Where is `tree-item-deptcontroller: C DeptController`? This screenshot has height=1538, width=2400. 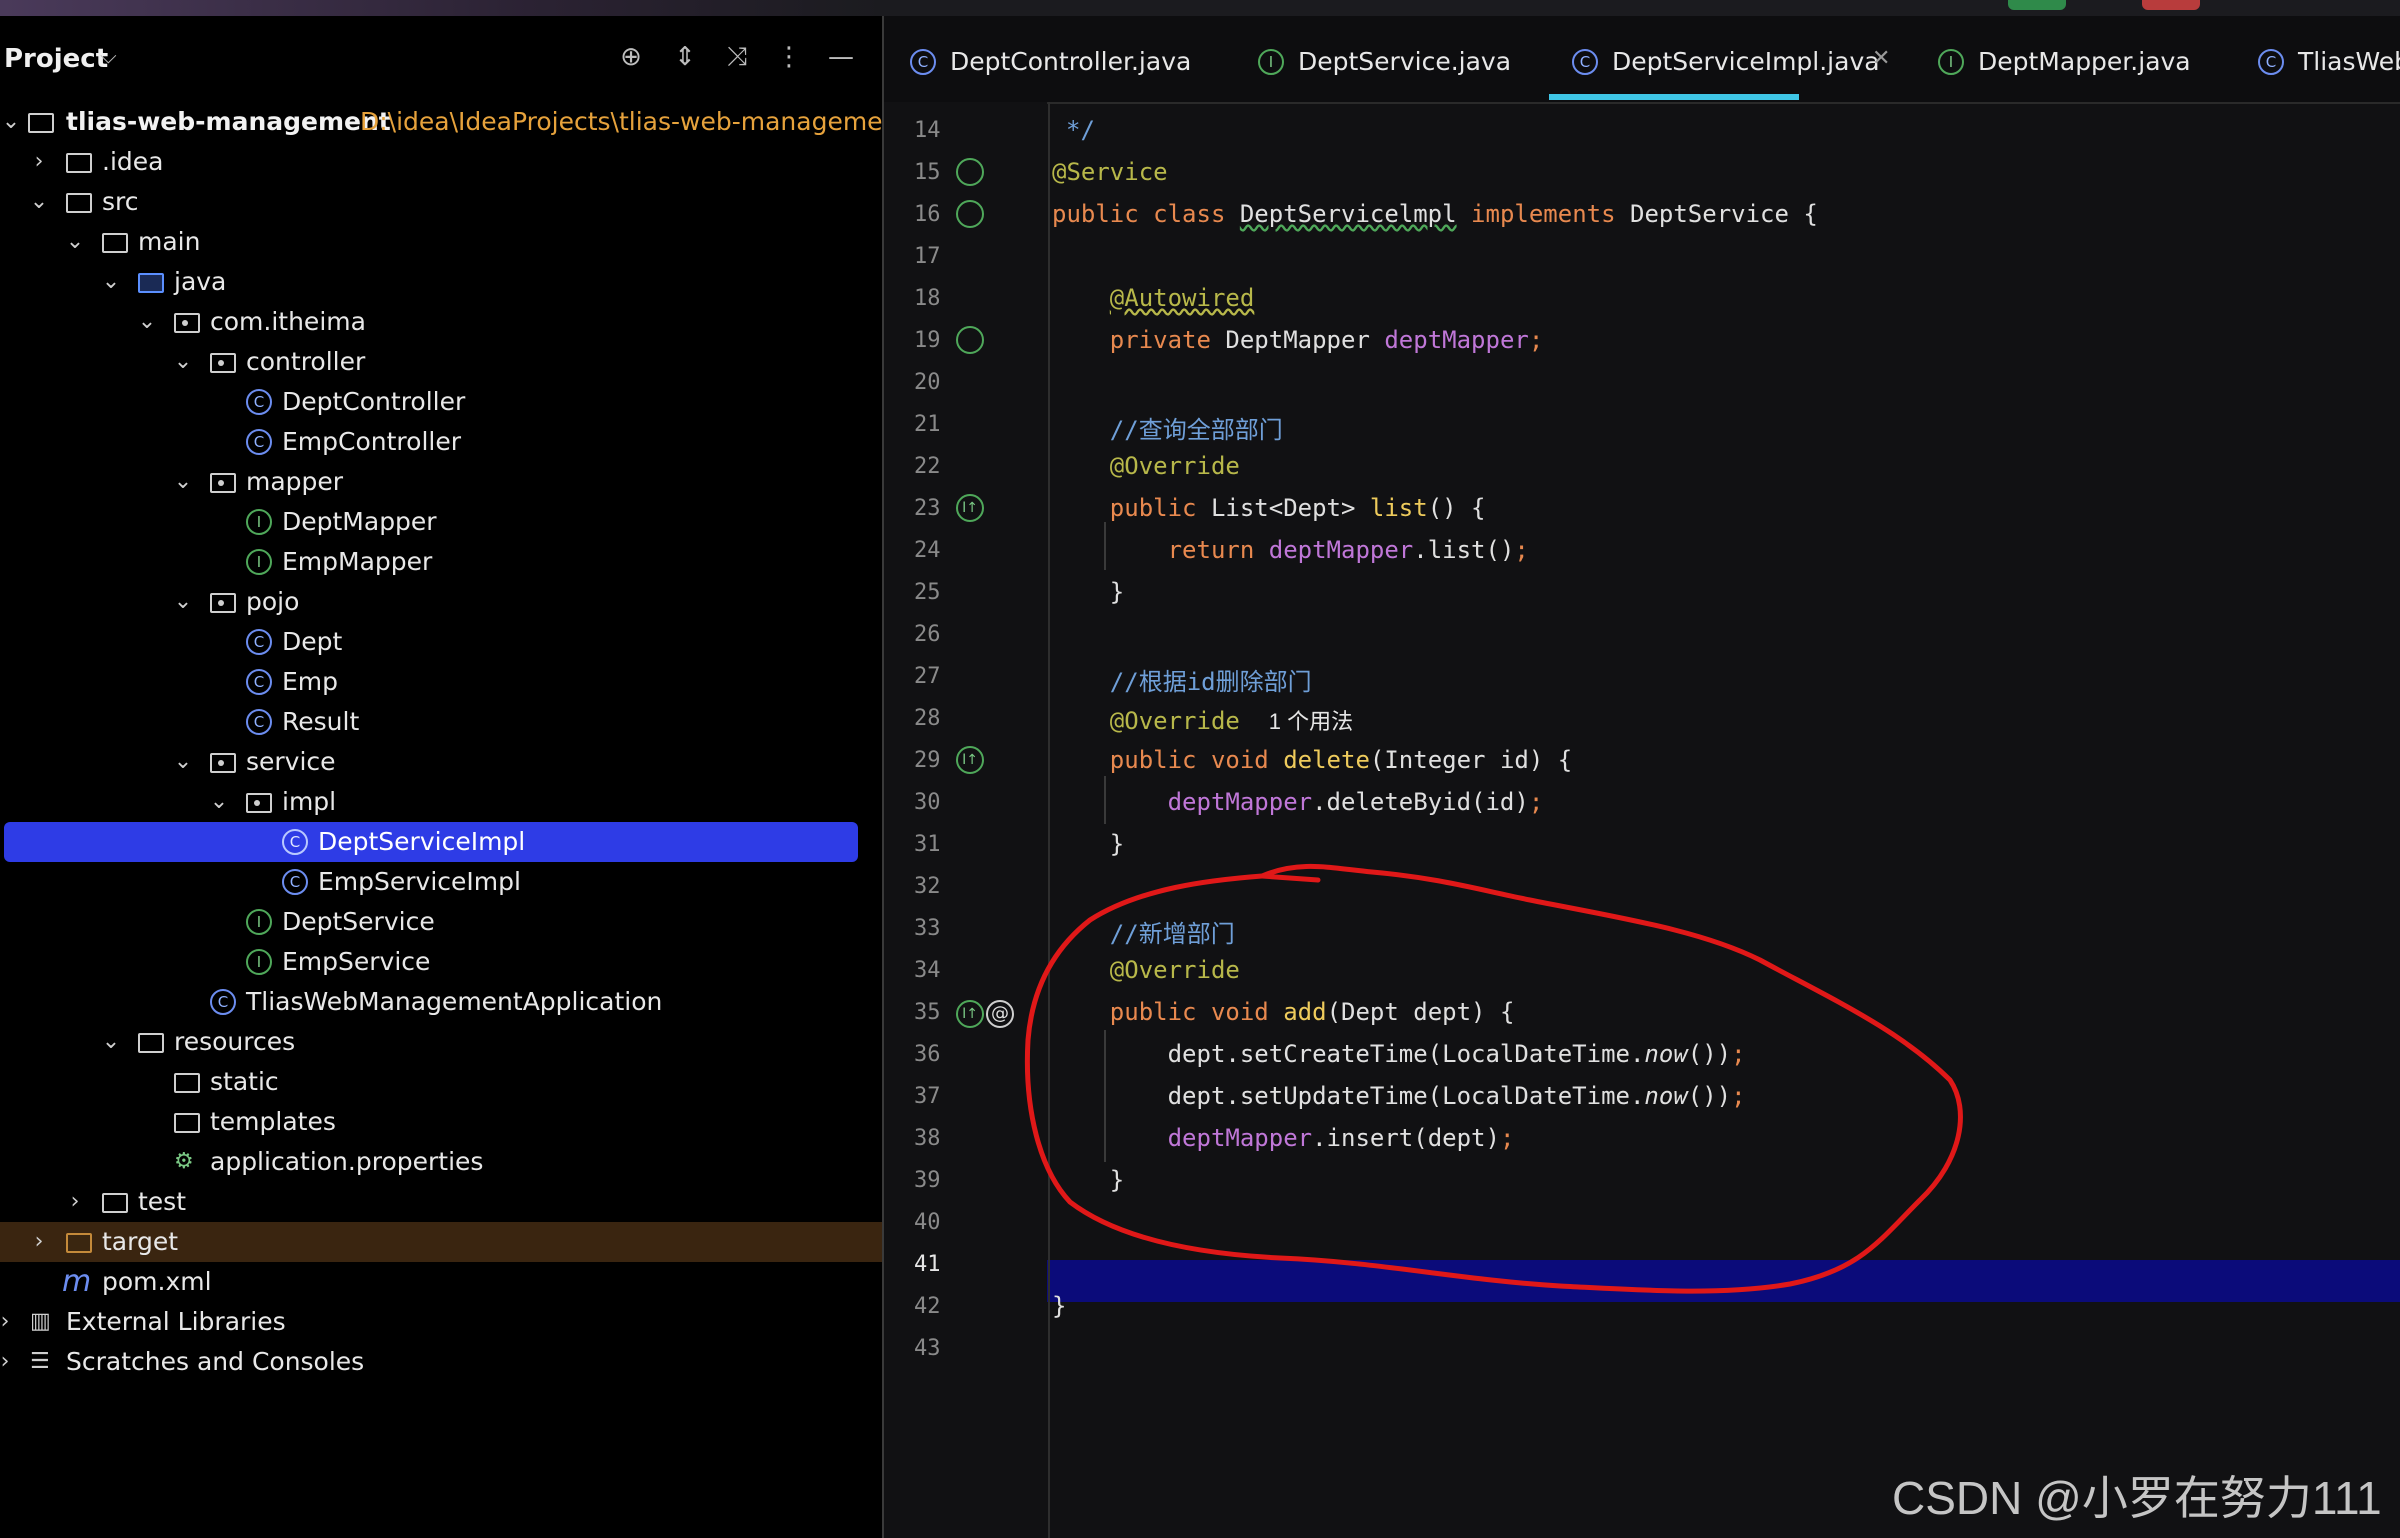
tree-item-deptcontroller: C DeptController is located at coordinates (441, 402).